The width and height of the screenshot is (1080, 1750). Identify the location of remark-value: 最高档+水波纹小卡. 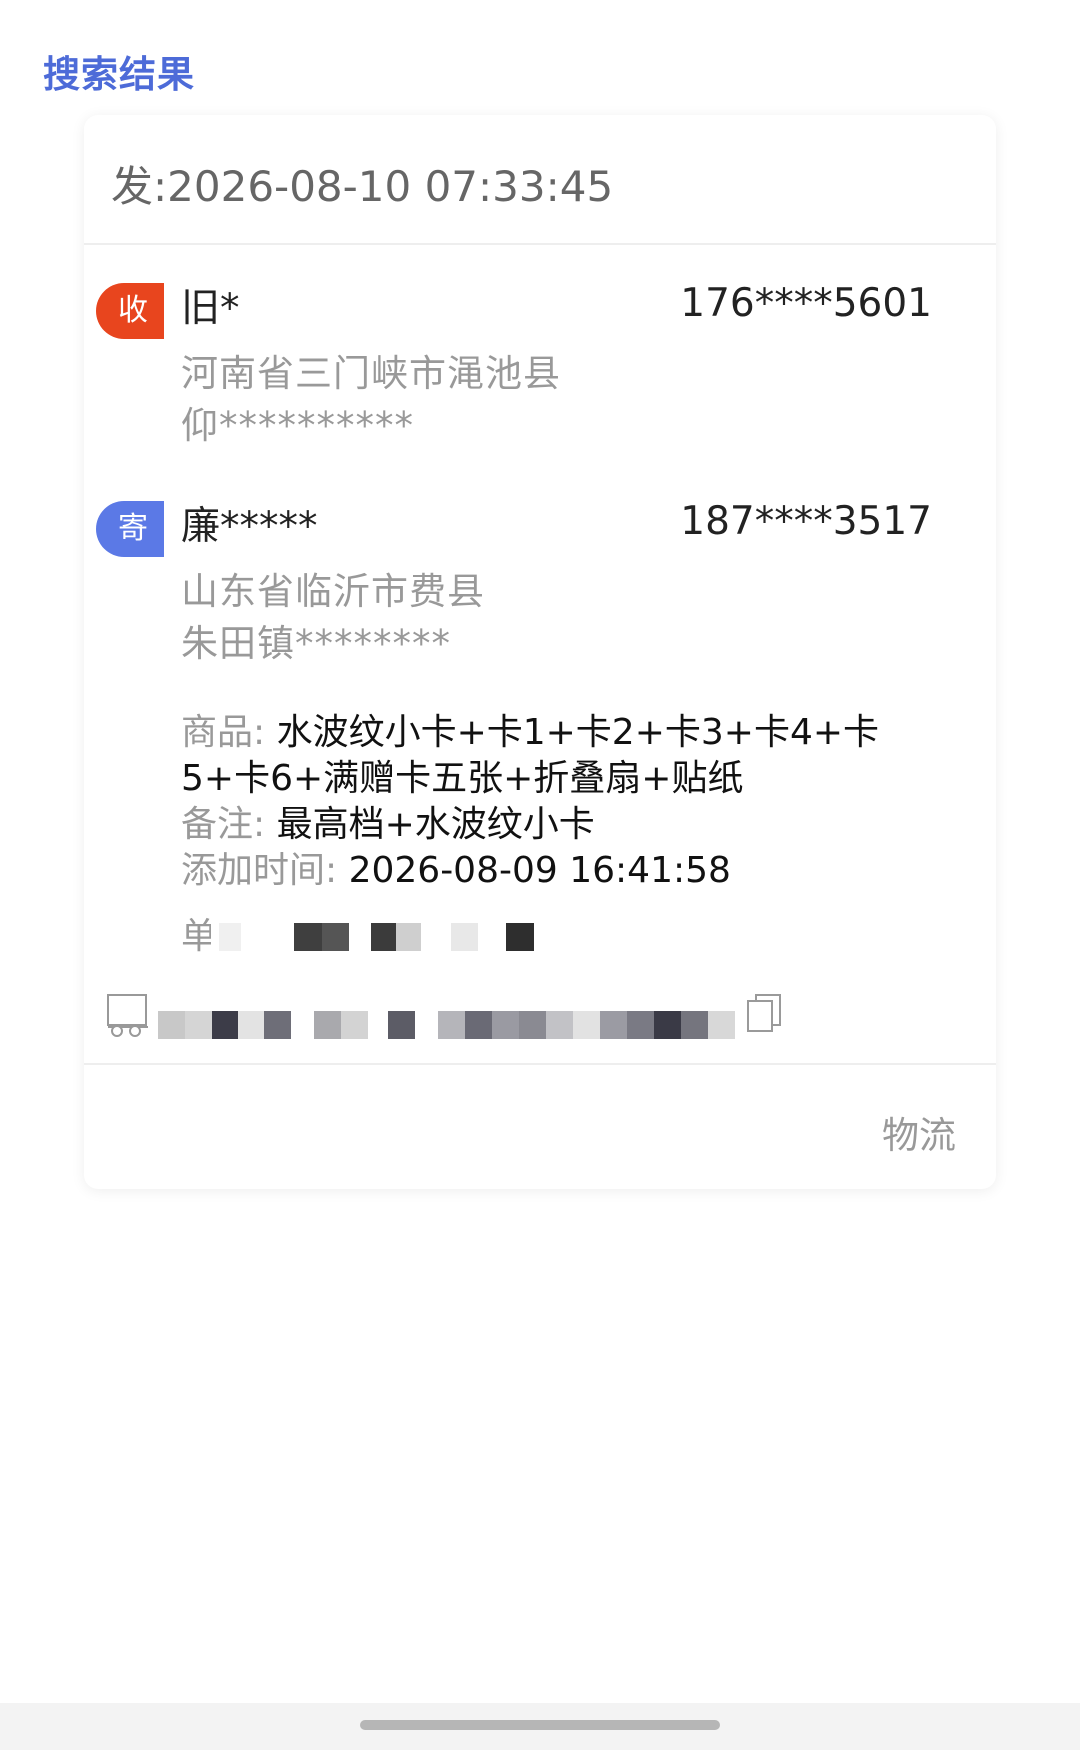
(435, 824).